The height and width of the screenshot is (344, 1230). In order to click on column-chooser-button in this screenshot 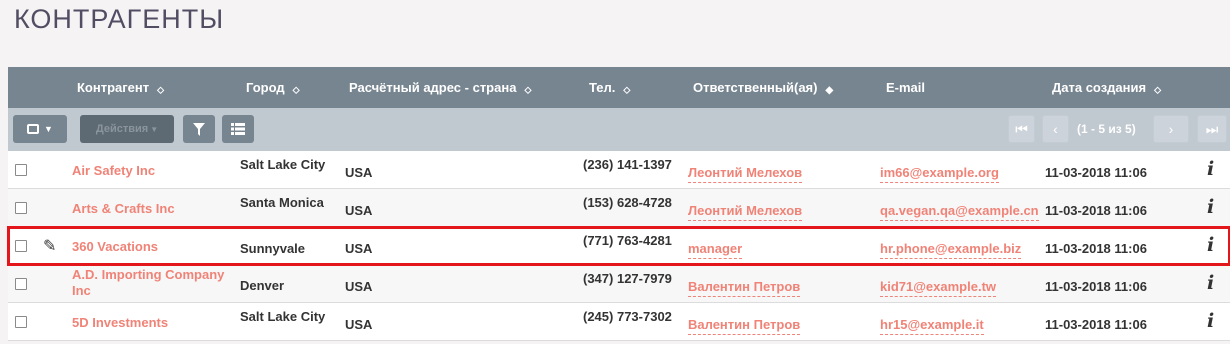, I will do `click(238, 129)`.